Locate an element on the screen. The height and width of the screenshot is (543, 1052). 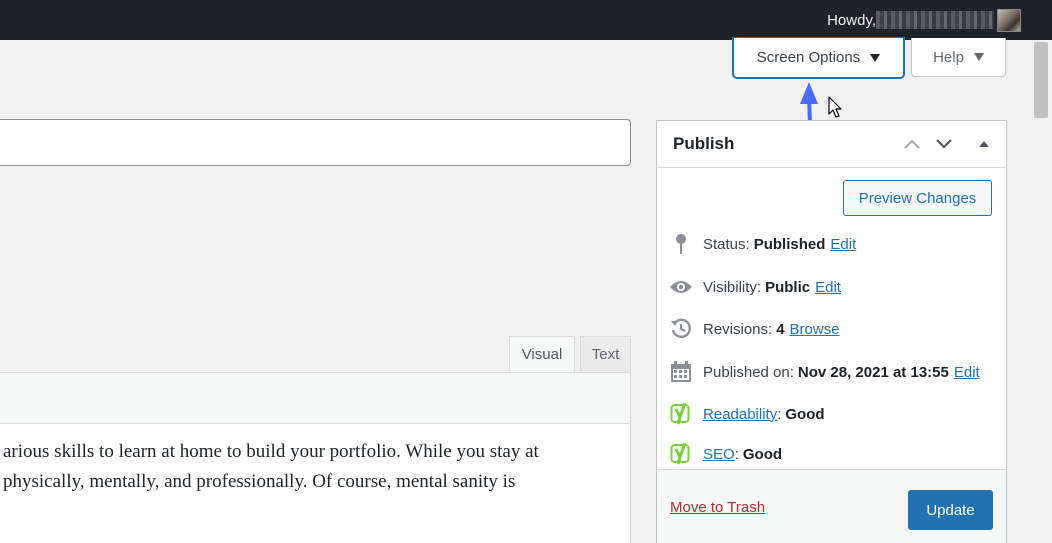
visibility-row: Visibility: Public Edit is located at coordinates (755, 287).